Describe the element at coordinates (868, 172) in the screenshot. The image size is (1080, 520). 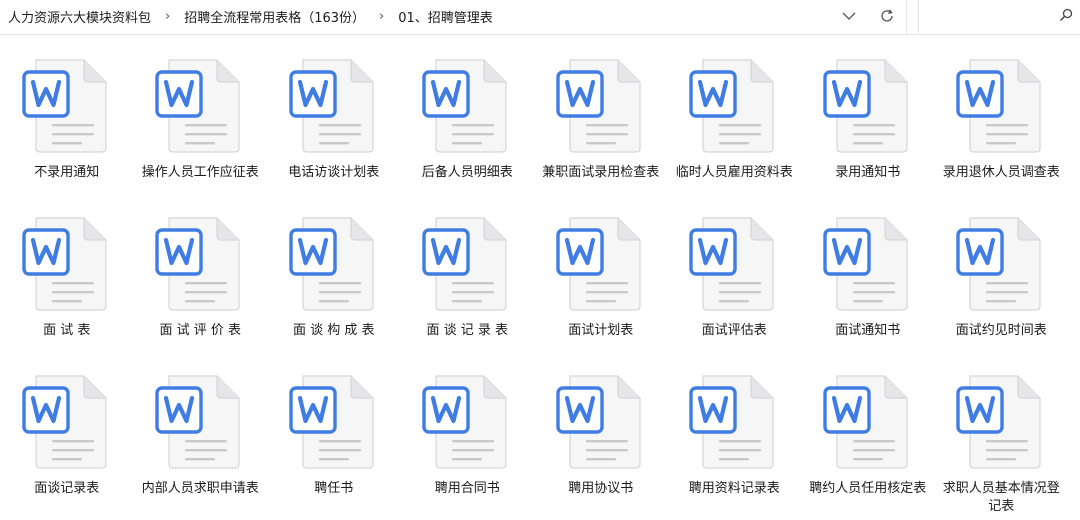
I see `file-name: 录用通知书` at that location.